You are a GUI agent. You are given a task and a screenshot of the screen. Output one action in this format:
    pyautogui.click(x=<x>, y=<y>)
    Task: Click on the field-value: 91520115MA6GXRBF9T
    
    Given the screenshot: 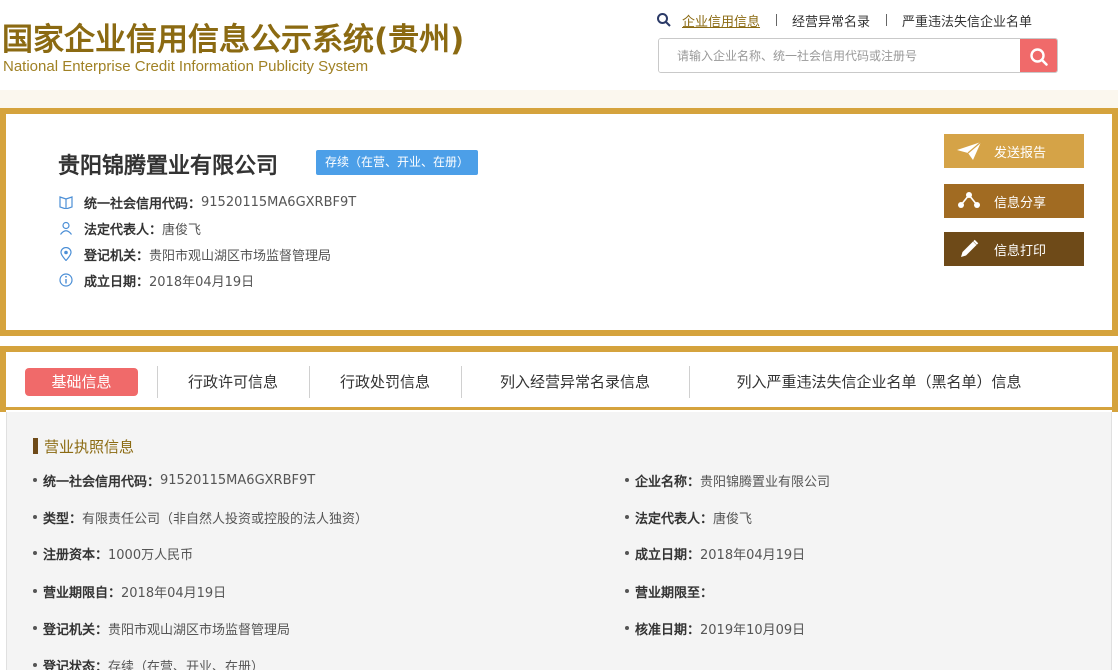 What is the action you would take?
    pyautogui.click(x=238, y=480)
    